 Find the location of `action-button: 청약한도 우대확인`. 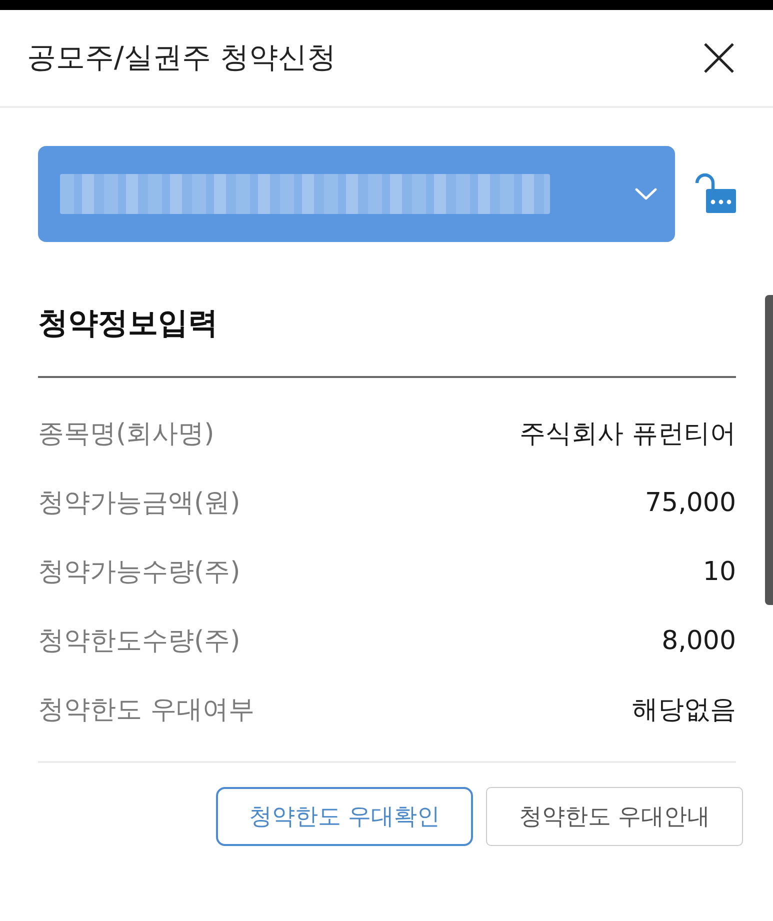

action-button: 청약한도 우대확인 is located at coordinates (344, 816).